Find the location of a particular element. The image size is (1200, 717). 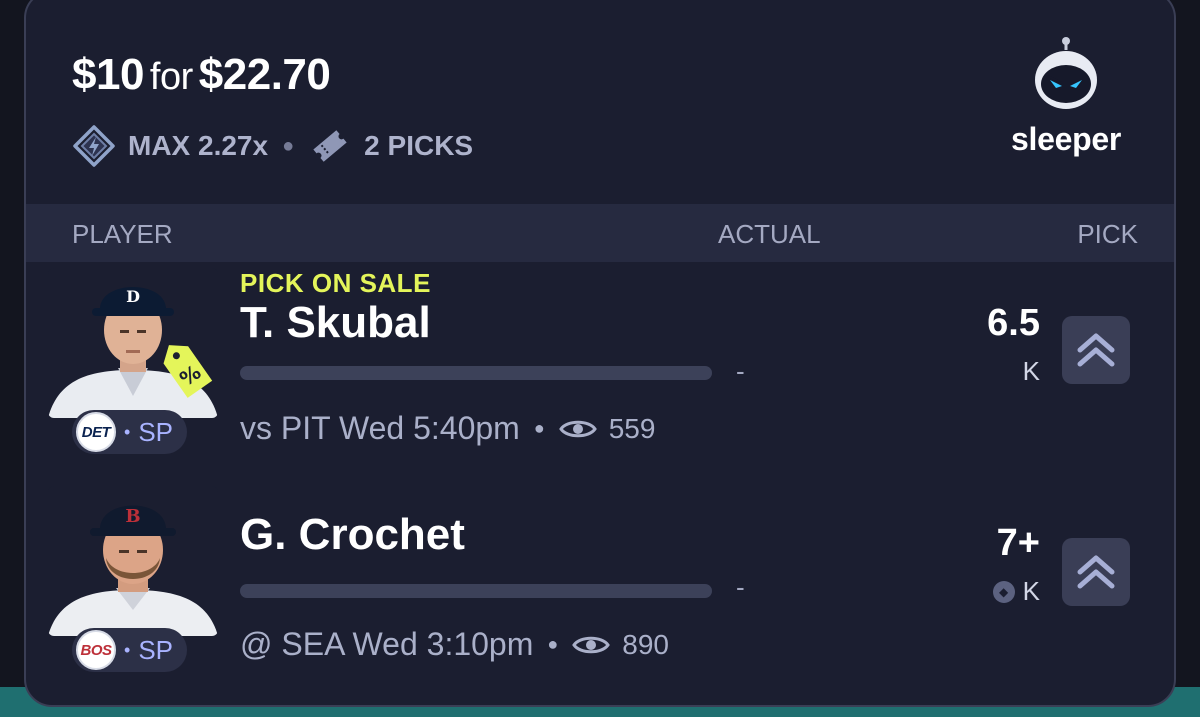

picks-count: 2 PICKS is located at coordinates (419, 145).